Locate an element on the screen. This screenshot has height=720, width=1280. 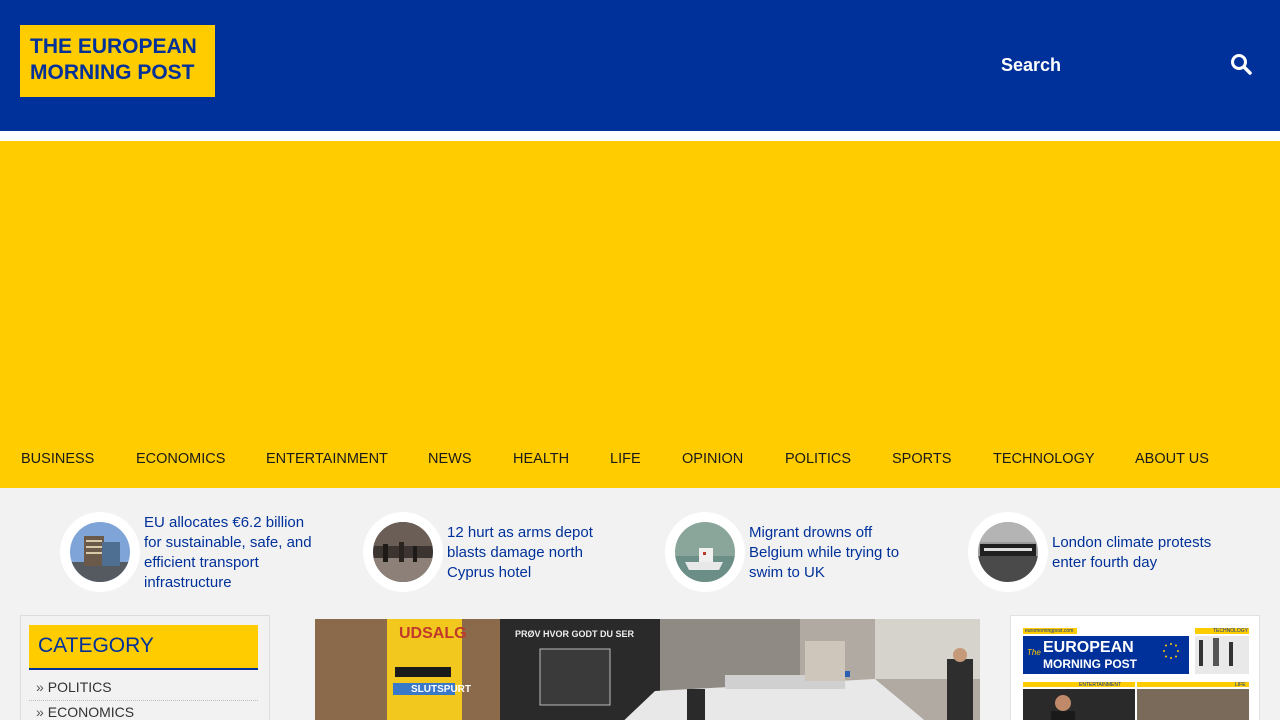
photo-sign-udsalg: UDSALG is located at coordinates (433, 633).